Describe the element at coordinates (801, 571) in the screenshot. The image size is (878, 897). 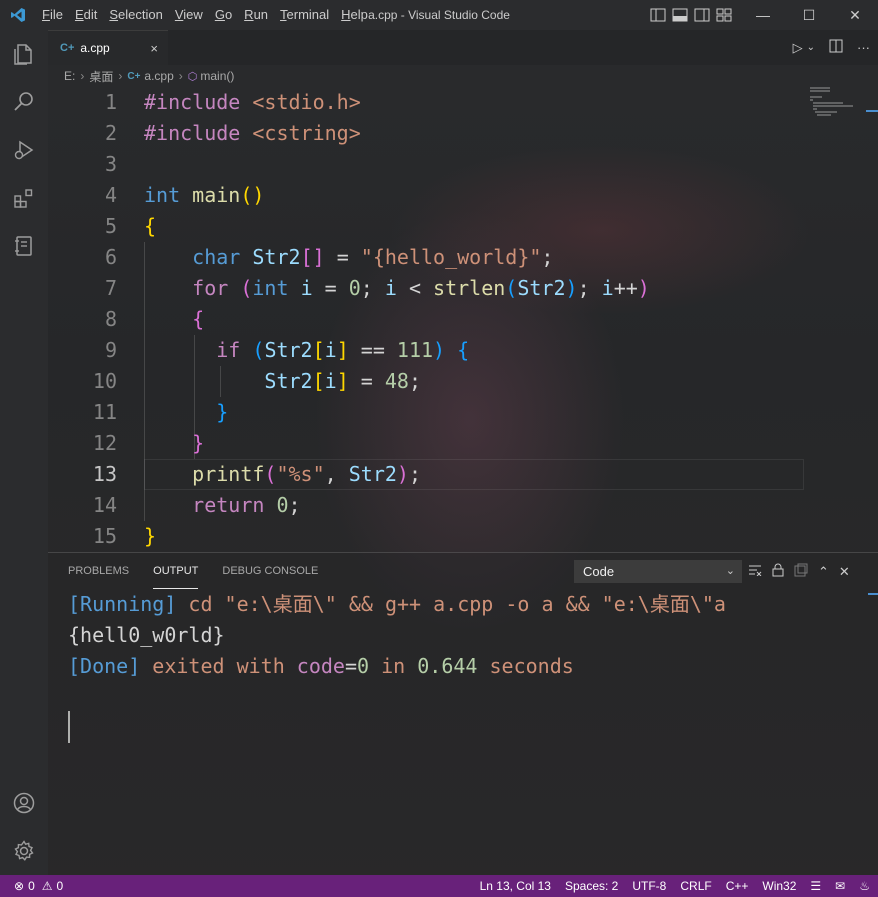
I see `open-in-editor-icon` at that location.